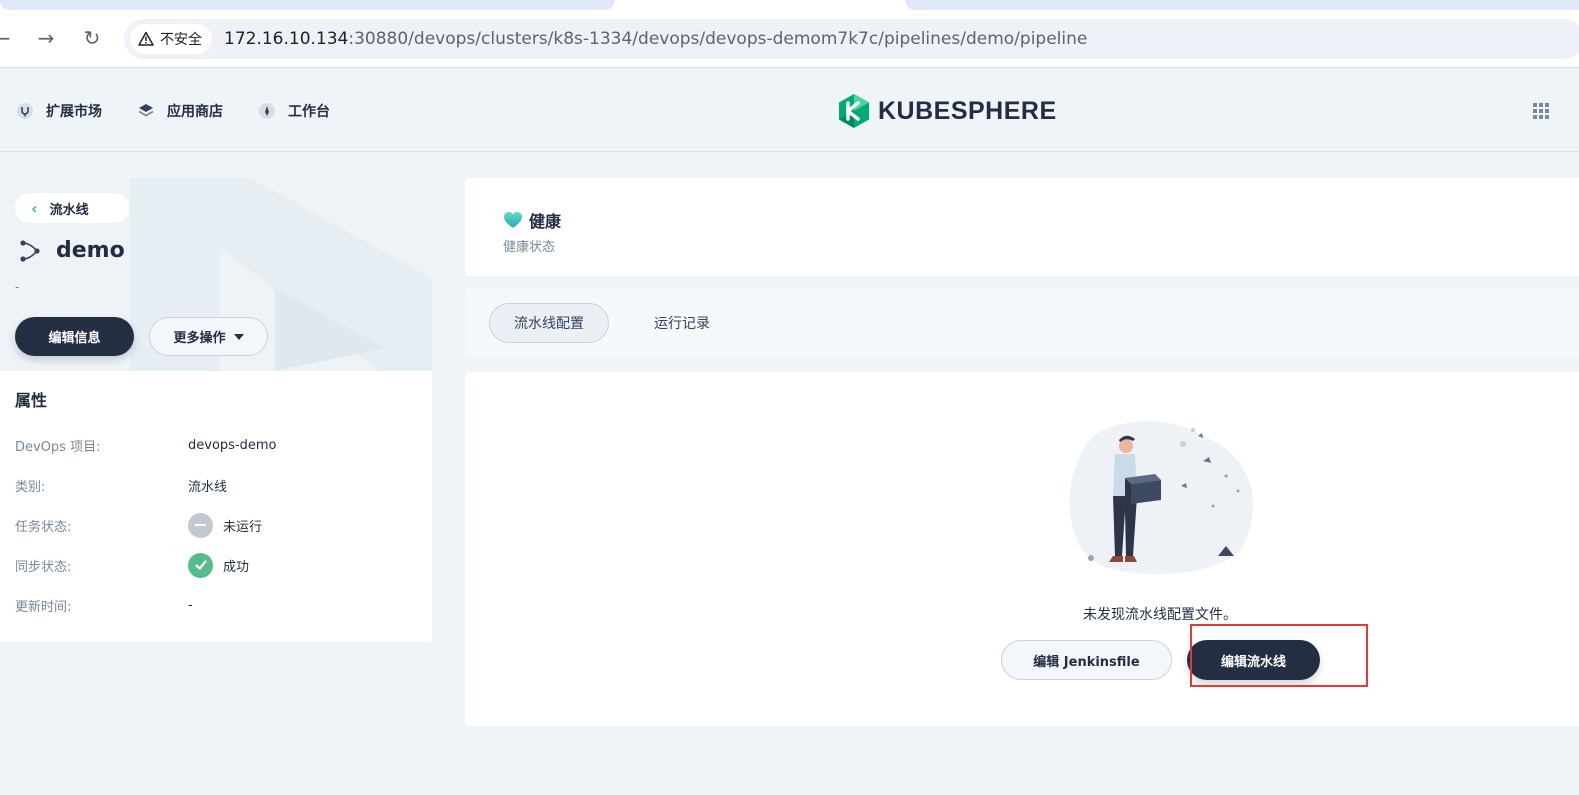 This screenshot has width=1579, height=795. I want to click on top-navigation: 扩展市场 应用商店 工作台 KUBESPHERE, so click(789, 110).